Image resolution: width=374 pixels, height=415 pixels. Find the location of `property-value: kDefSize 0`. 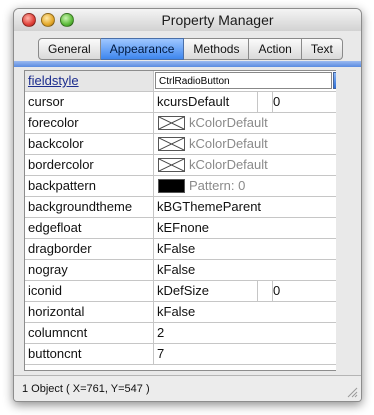

property-value: kDefSize 0 is located at coordinates (250, 291).